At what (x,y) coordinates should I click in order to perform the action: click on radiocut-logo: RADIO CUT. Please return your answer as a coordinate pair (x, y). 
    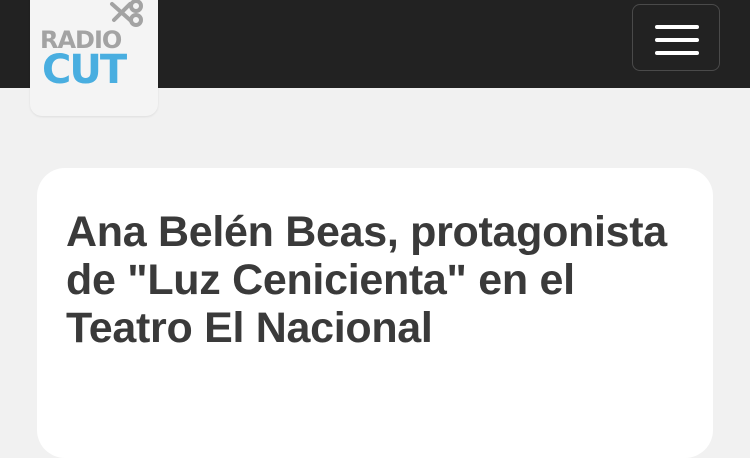
    Looking at the image, I should click on (94, 58).